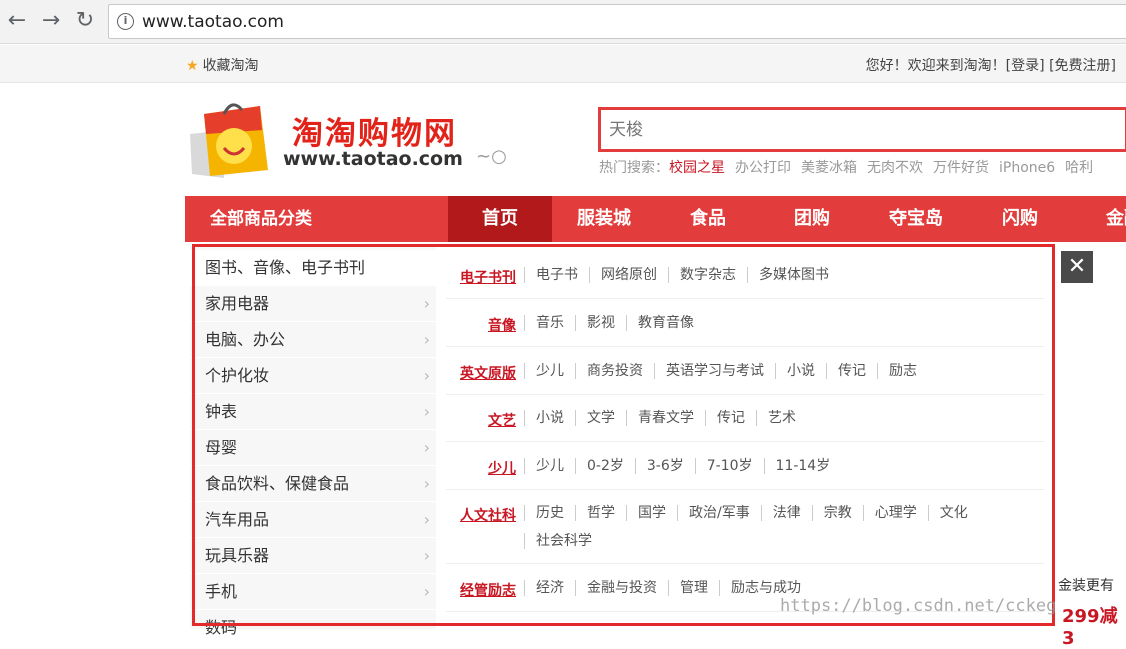 Image resolution: width=1126 pixels, height=649 pixels. What do you see at coordinates (85, 21) in the screenshot?
I see `reload-icon: ↻` at bounding box center [85, 21].